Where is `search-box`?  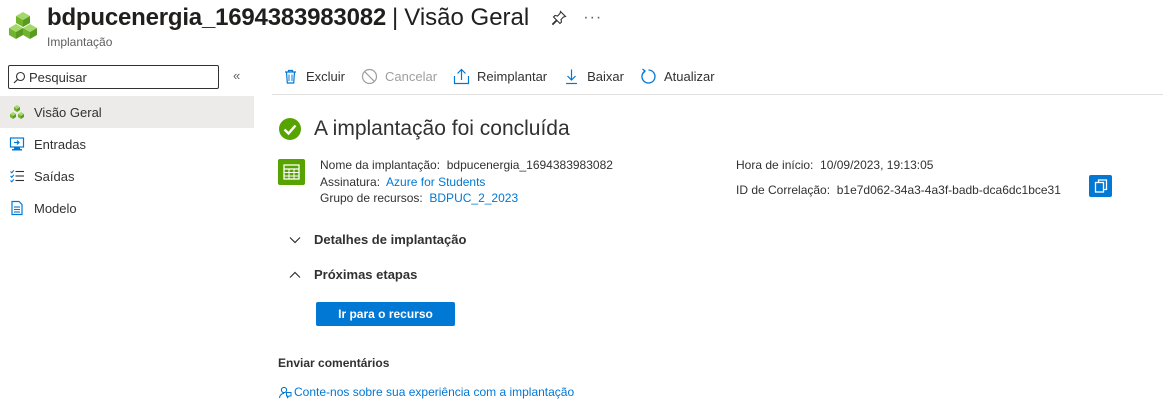
search-box is located at coordinates (113, 77).